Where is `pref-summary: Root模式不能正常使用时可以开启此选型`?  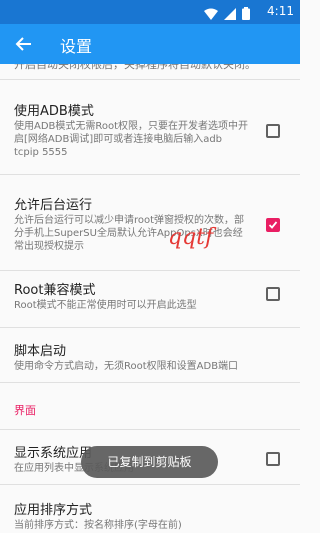 pref-summary: Root模式不能正常使用时可以开启此选型 is located at coordinates (105, 305).